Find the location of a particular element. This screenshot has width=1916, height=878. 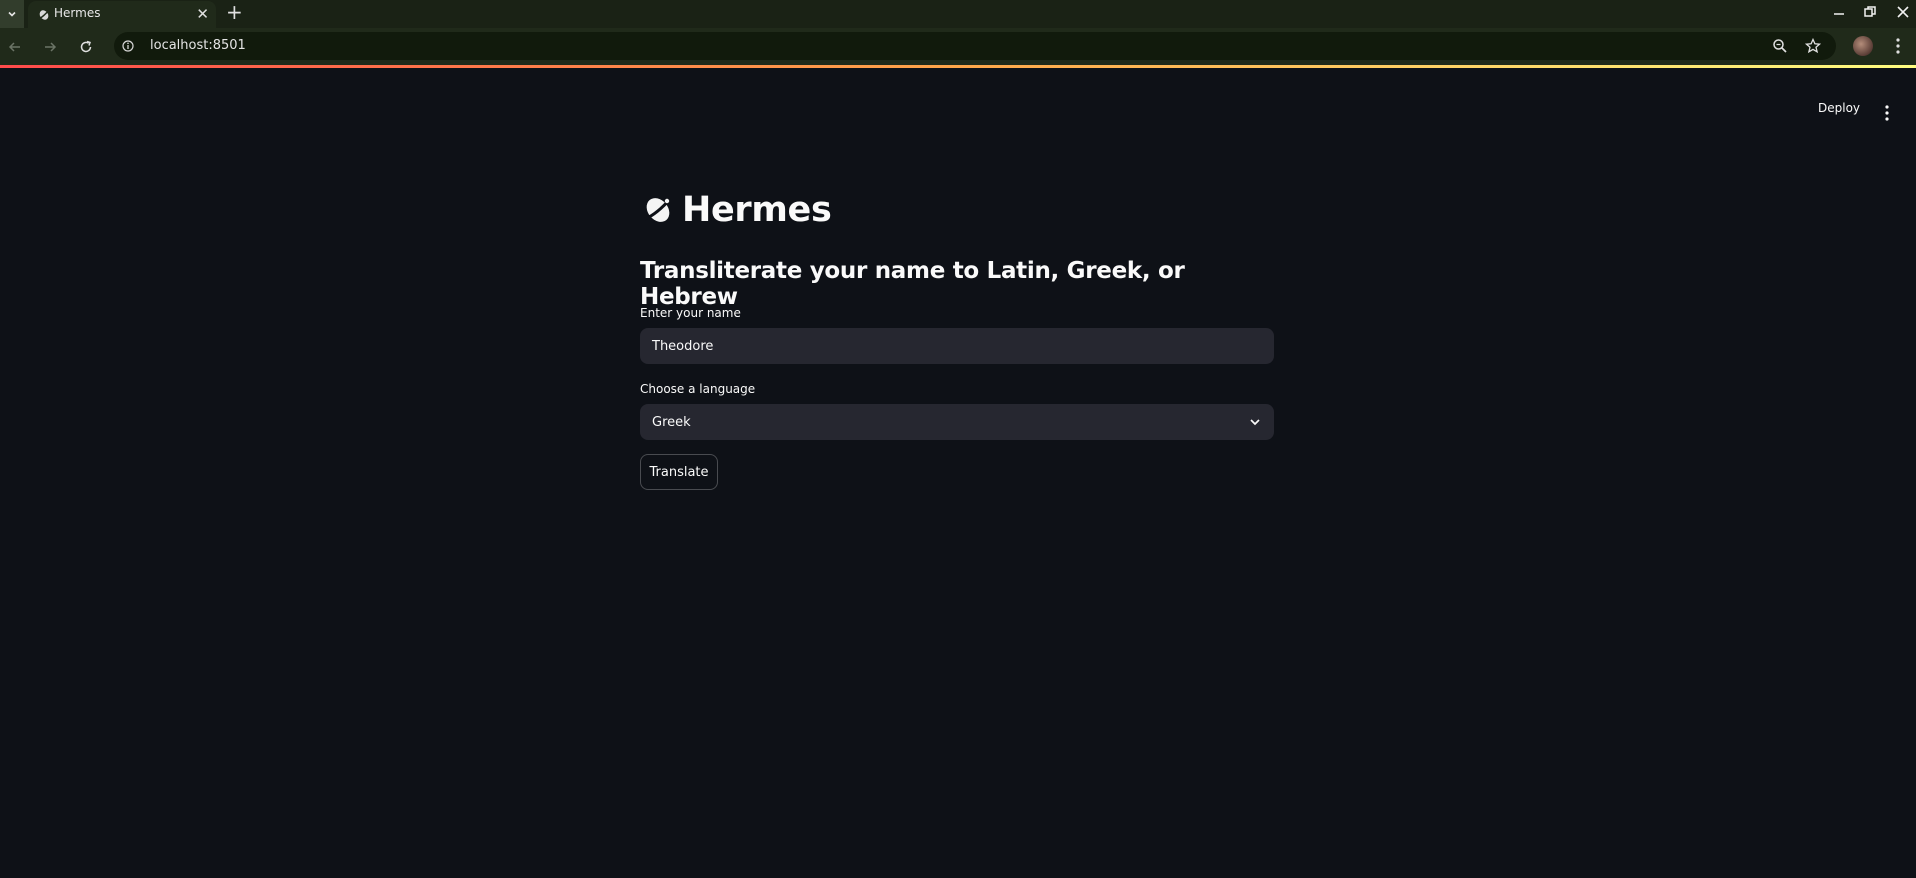

translate-button: Translate is located at coordinates (679, 472).